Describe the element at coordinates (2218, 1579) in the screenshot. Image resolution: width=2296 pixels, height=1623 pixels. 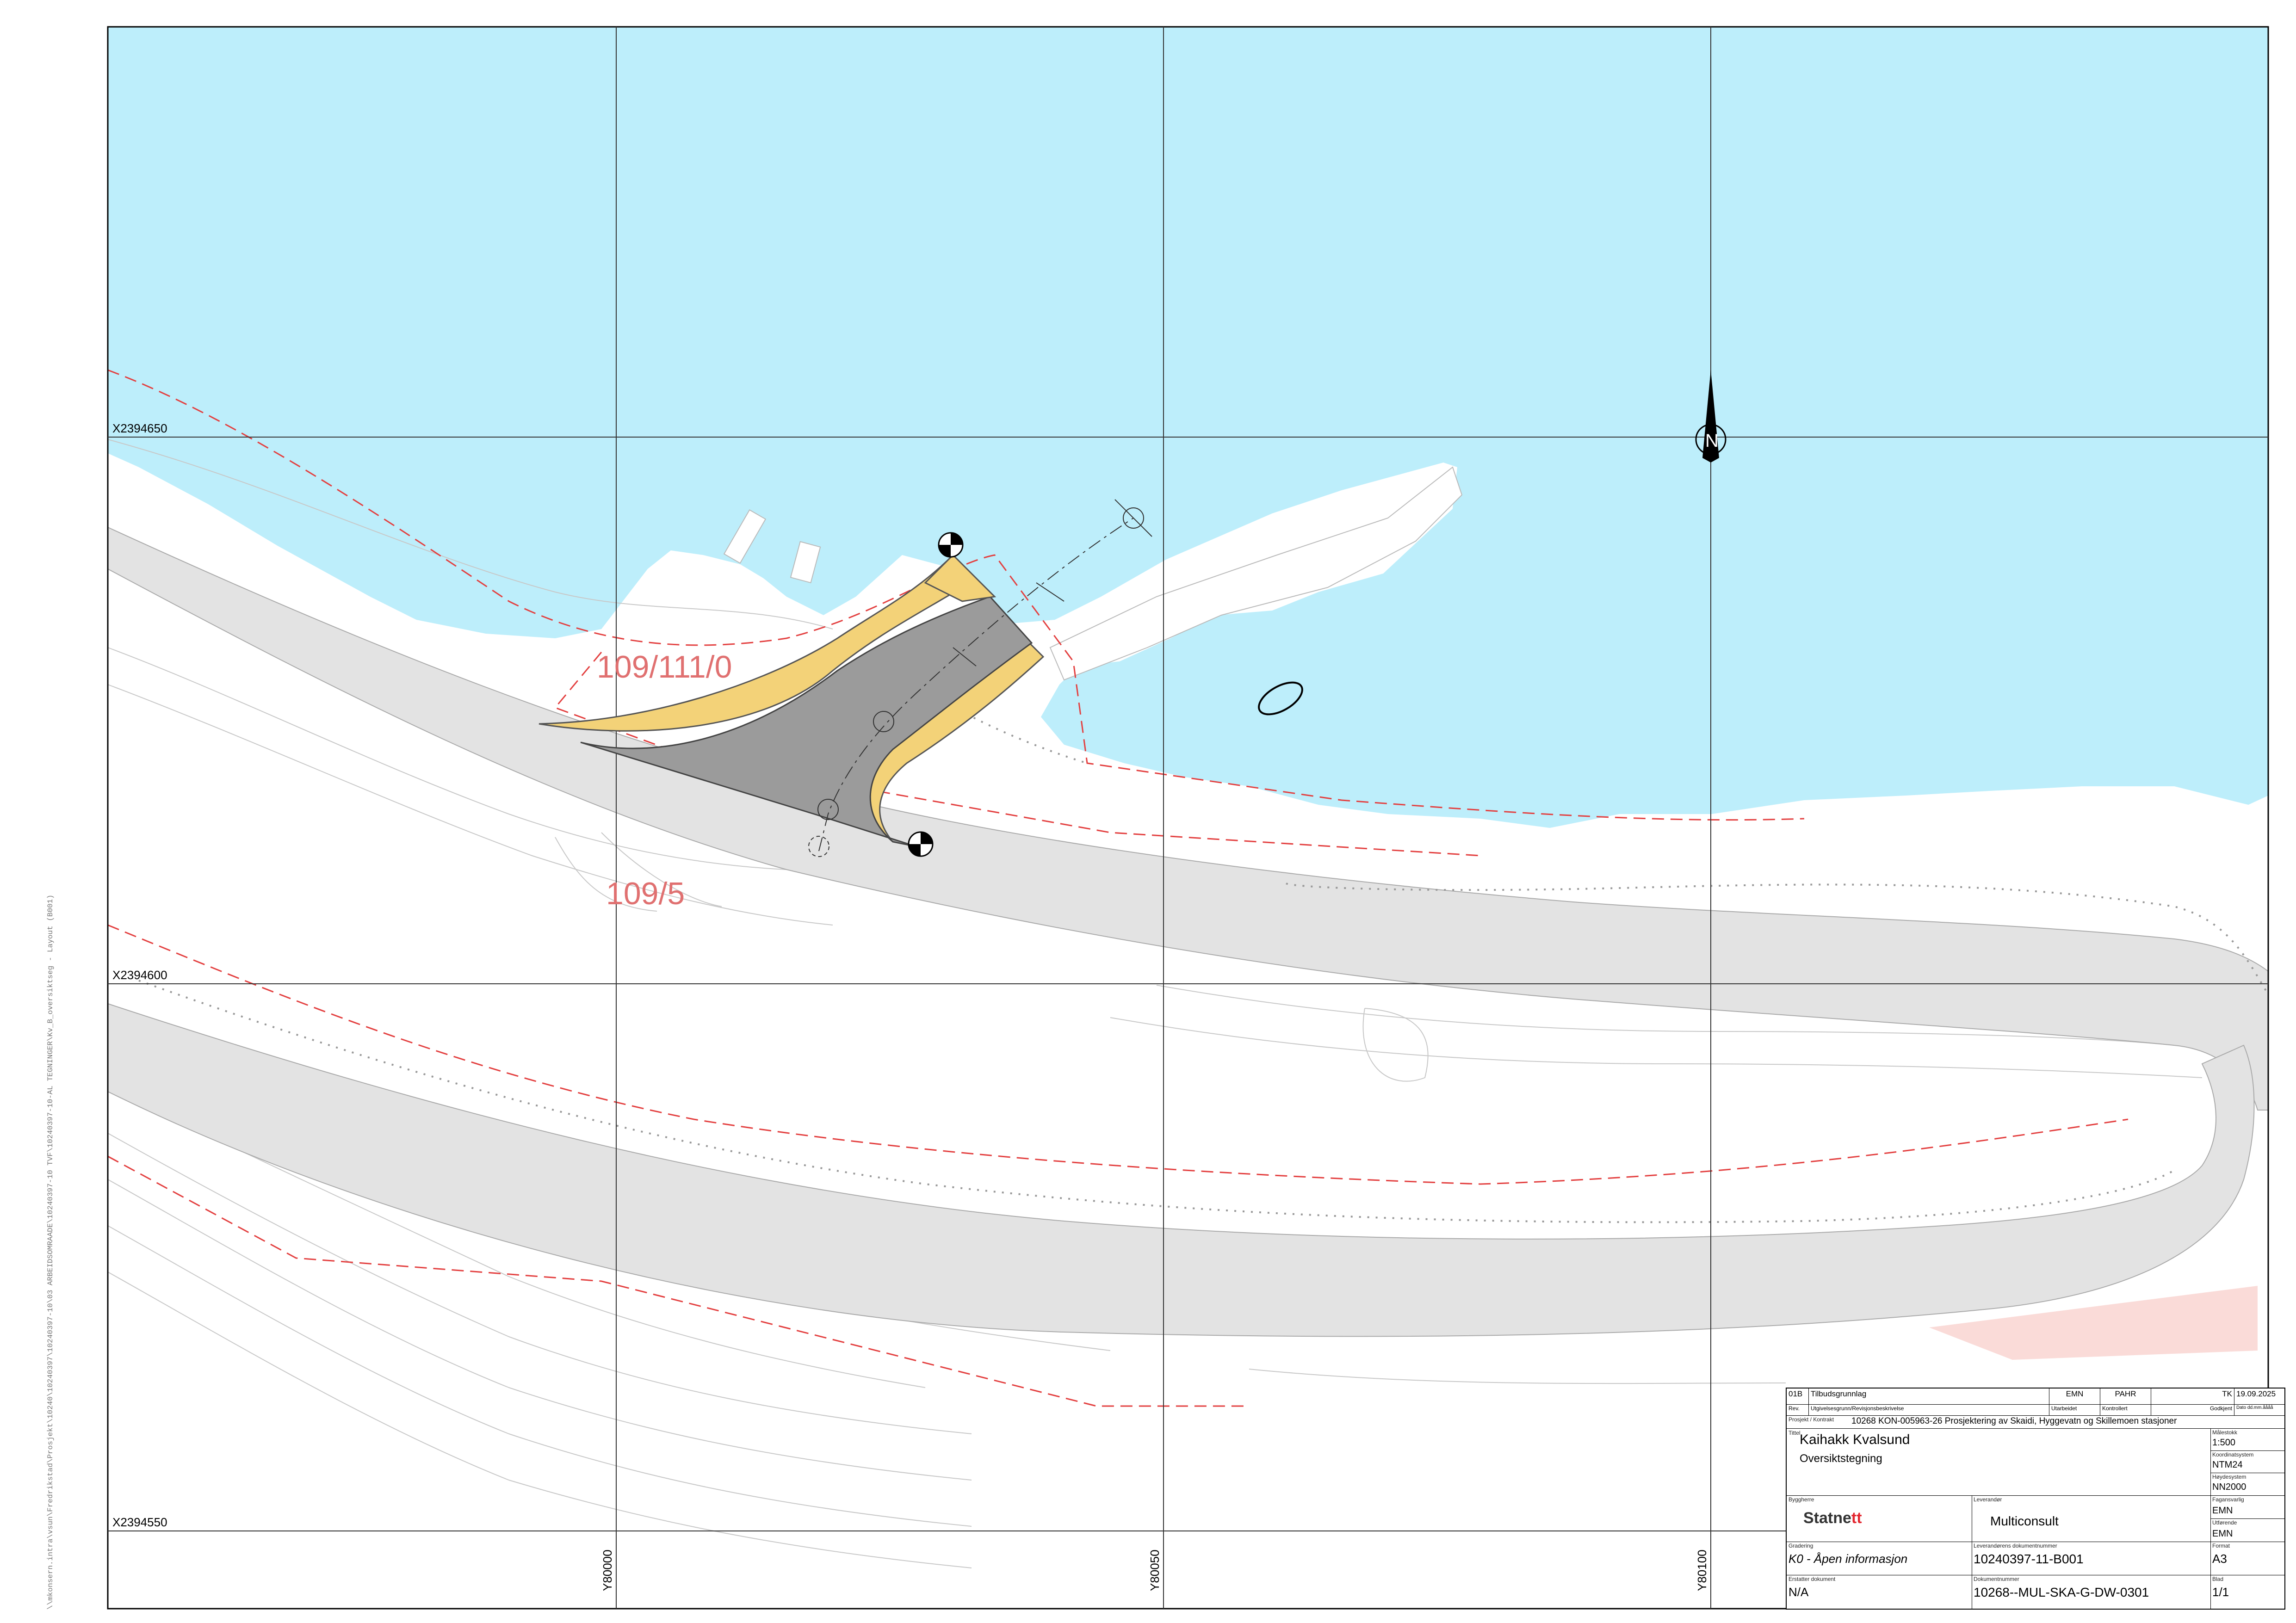
I see `sheet-label: Blad` at that location.